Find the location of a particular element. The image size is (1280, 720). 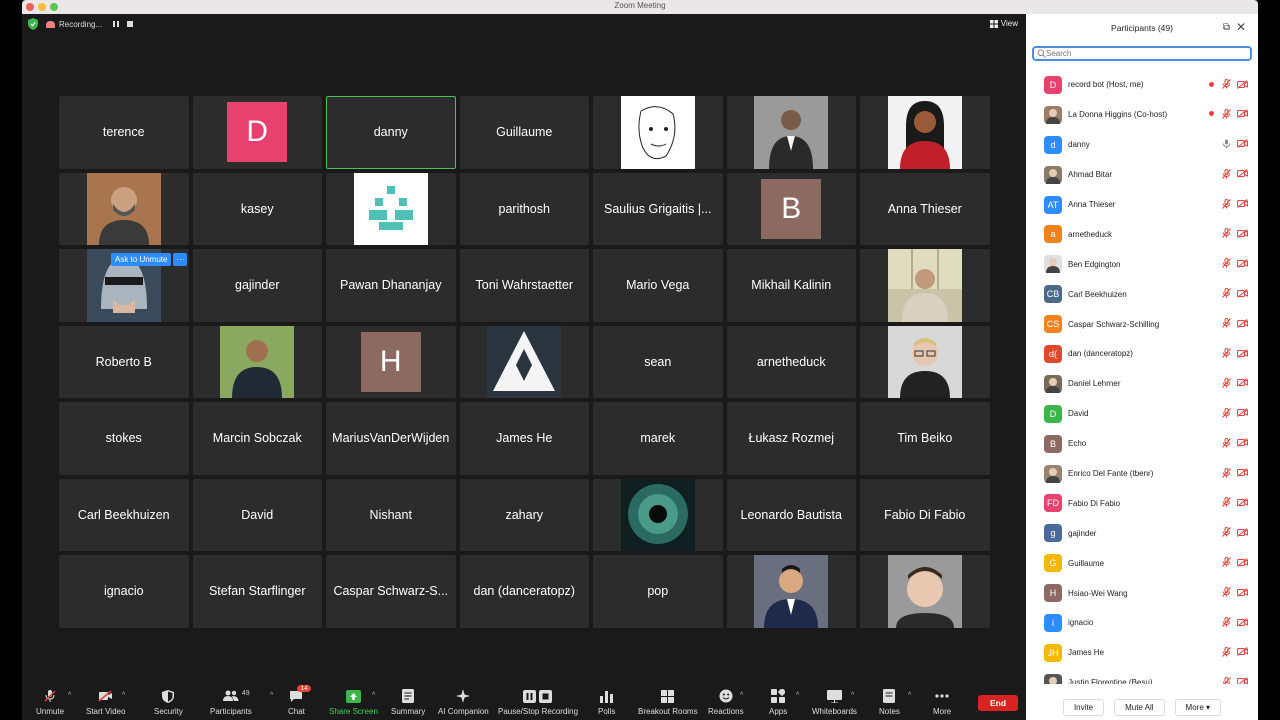

audio-options-caret-icon: ^ is located at coordinates (69, 695).